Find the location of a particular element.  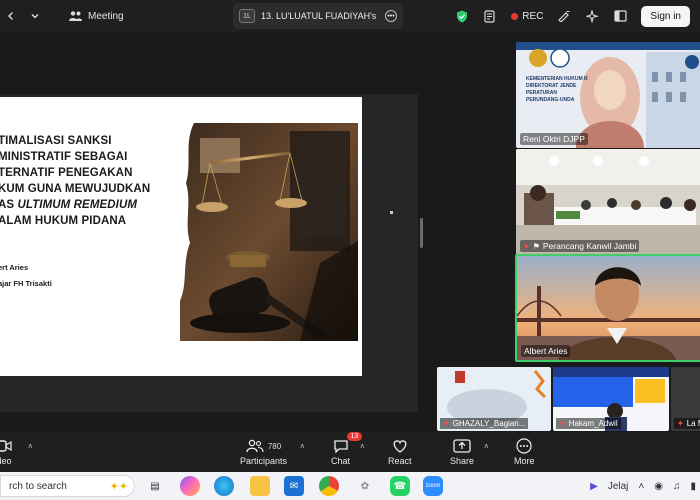

participant-name-label: Reni Oktri DJPP is located at coordinates (554, 139).